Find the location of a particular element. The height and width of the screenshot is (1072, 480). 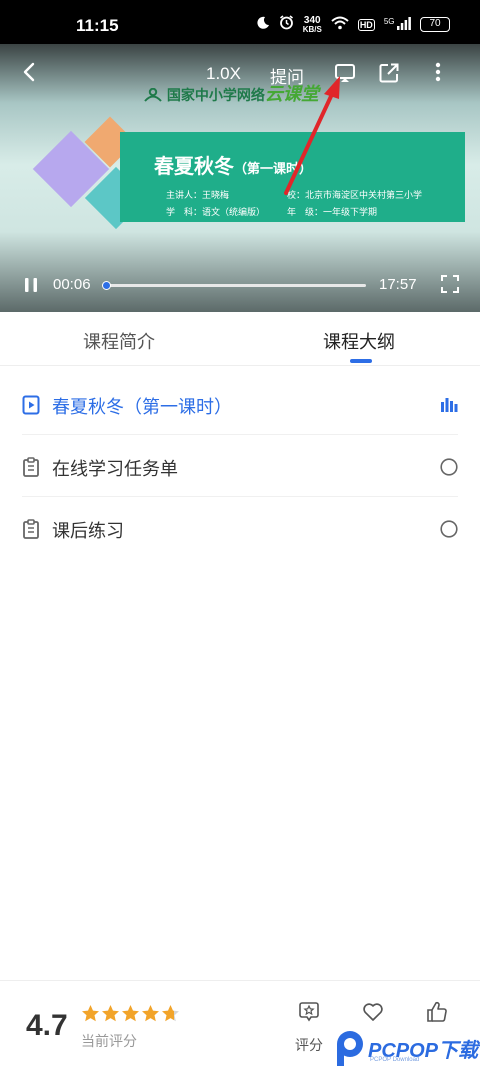

pause-button is located at coordinates (31, 285).